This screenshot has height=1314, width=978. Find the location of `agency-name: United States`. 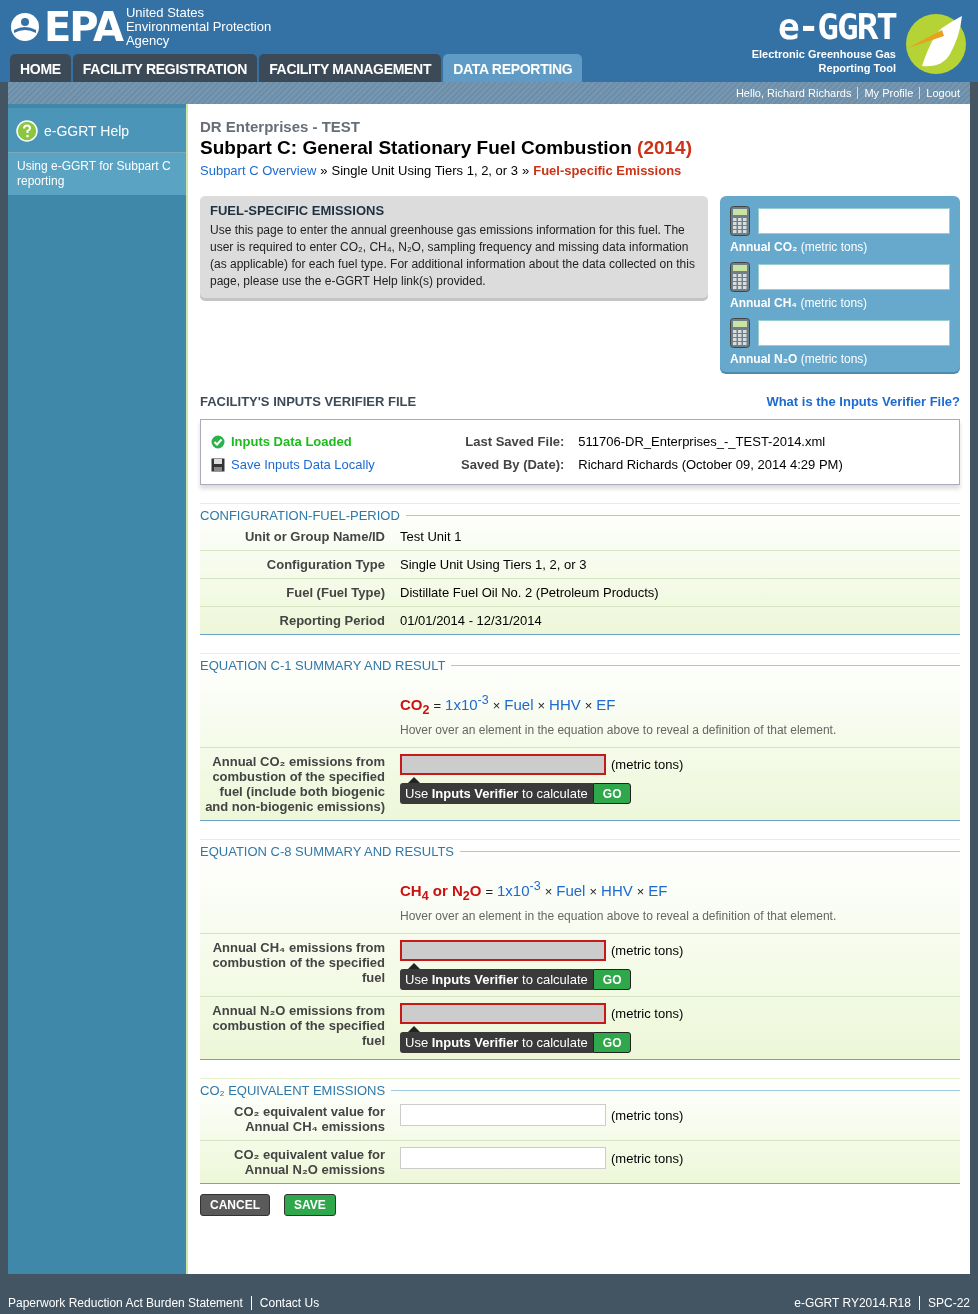

agency-name: United States is located at coordinates (165, 13).